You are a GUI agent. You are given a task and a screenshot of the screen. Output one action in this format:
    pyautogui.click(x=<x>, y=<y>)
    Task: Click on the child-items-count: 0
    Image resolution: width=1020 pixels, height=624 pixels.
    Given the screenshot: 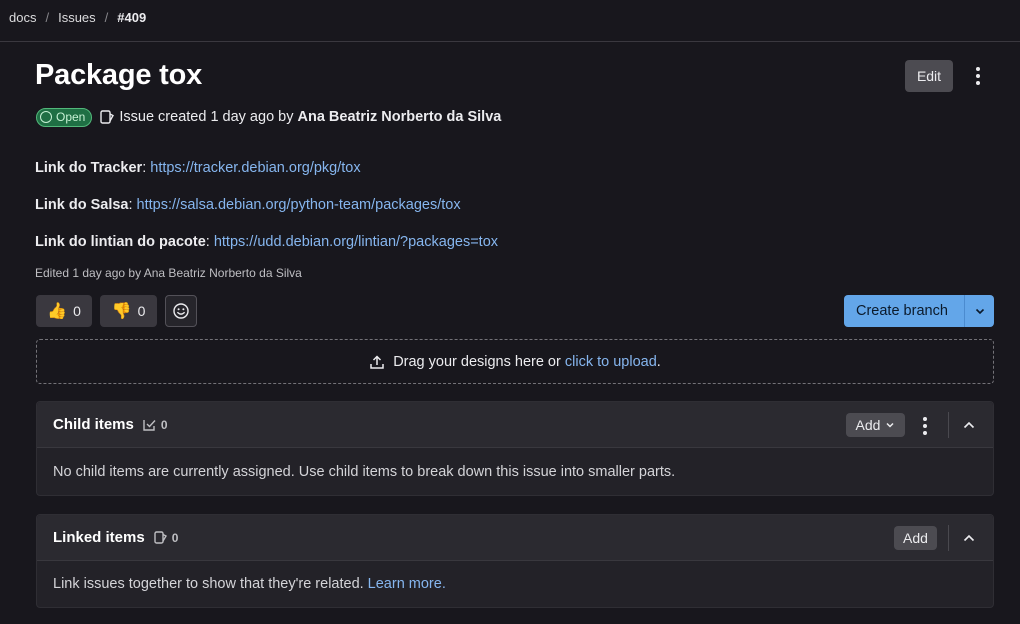 What is the action you would take?
    pyautogui.click(x=155, y=424)
    